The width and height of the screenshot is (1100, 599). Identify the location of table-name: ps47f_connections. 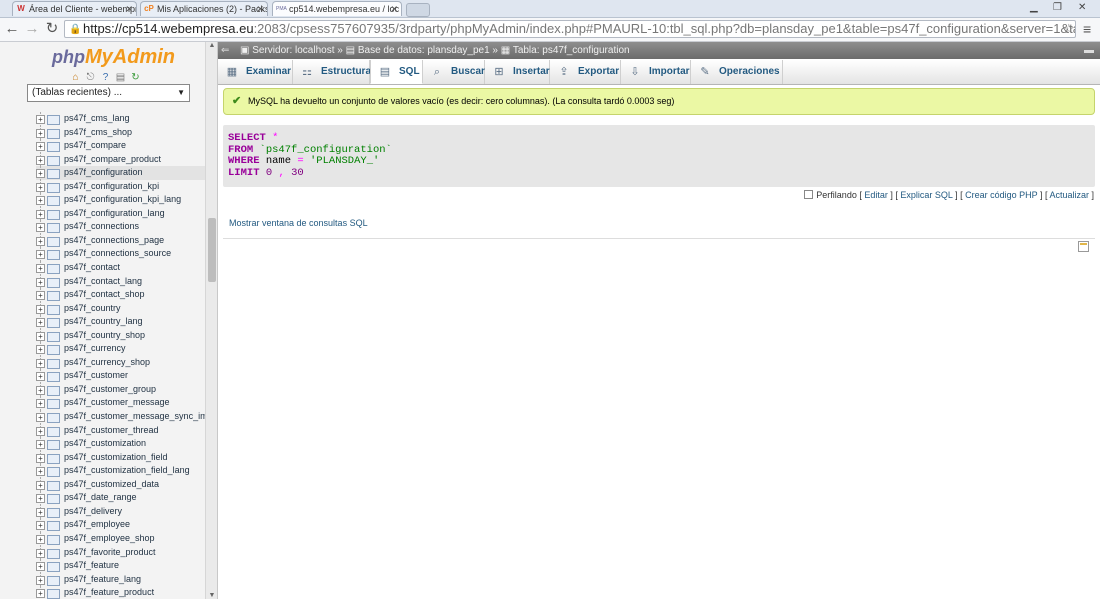
(101, 227).